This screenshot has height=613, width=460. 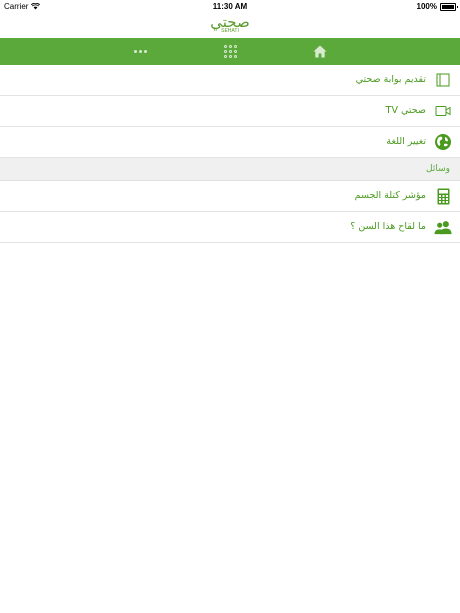 What do you see at coordinates (406, 141) in the screenshot?
I see `menu-item-label: تغيير اللغة` at bounding box center [406, 141].